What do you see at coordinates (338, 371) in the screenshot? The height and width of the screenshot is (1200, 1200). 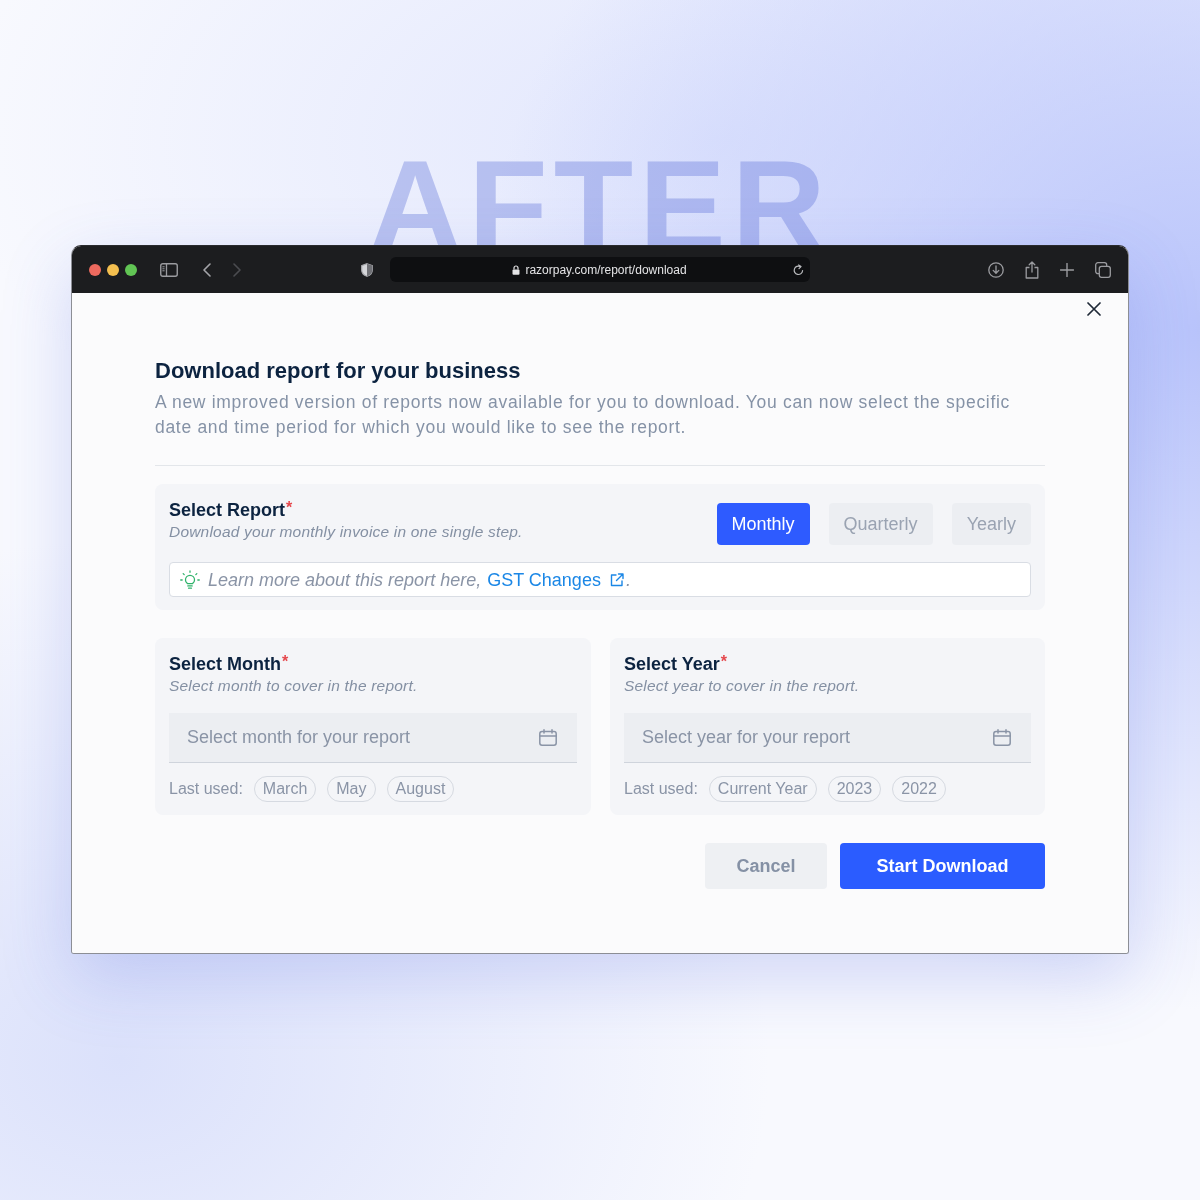 I see `dialog-title: Download report for your business` at bounding box center [338, 371].